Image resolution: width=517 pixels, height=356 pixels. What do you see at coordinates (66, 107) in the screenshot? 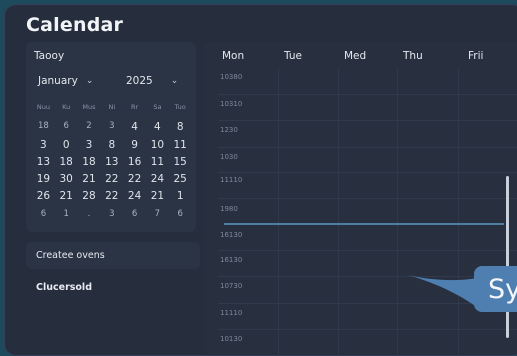
I see `weekday-label: Ku` at bounding box center [66, 107].